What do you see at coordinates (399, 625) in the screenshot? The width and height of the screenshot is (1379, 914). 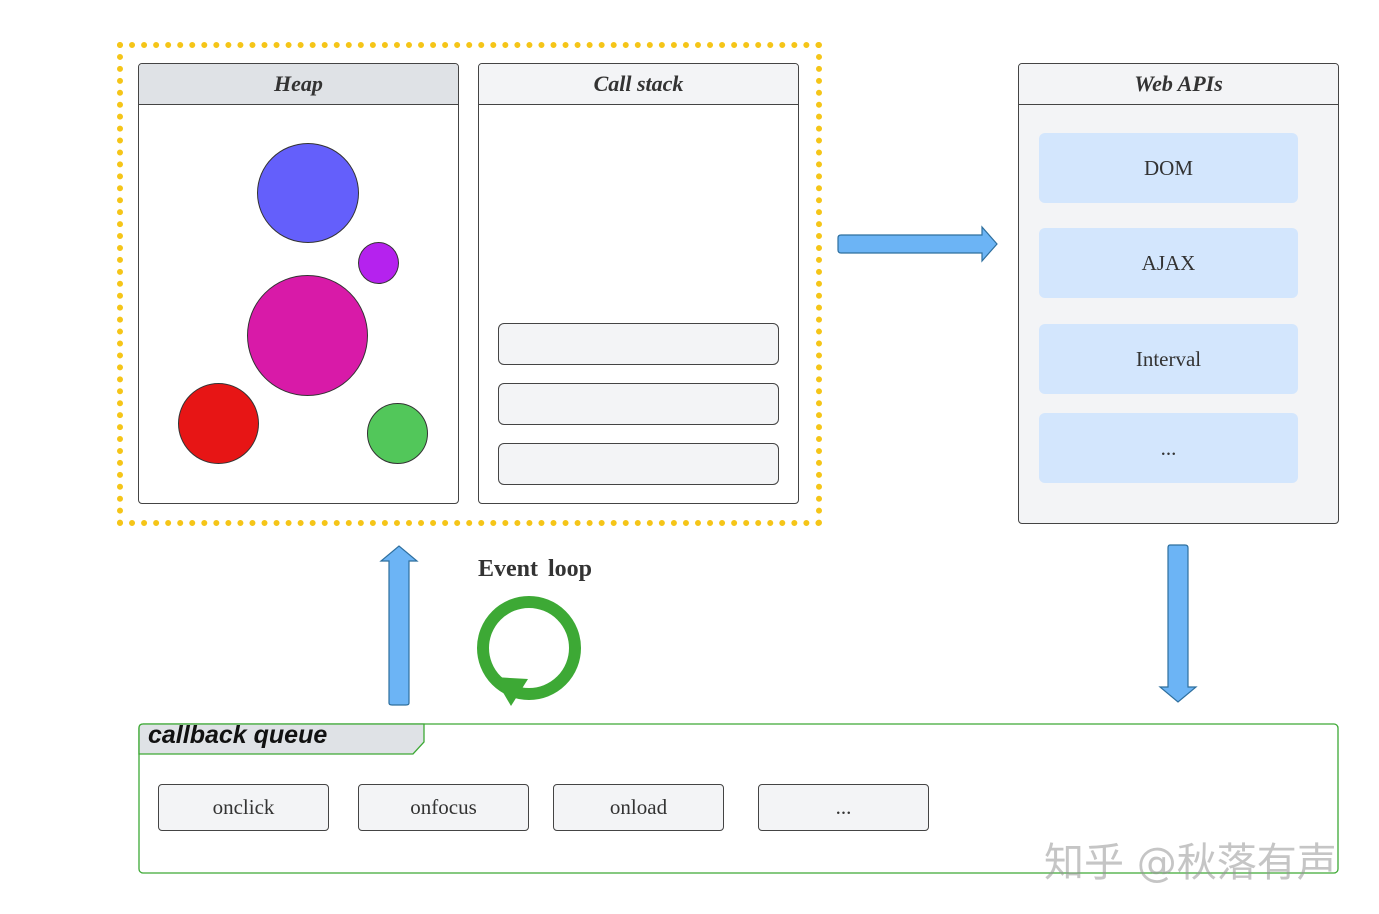 I see `arrow-up-icon` at bounding box center [399, 625].